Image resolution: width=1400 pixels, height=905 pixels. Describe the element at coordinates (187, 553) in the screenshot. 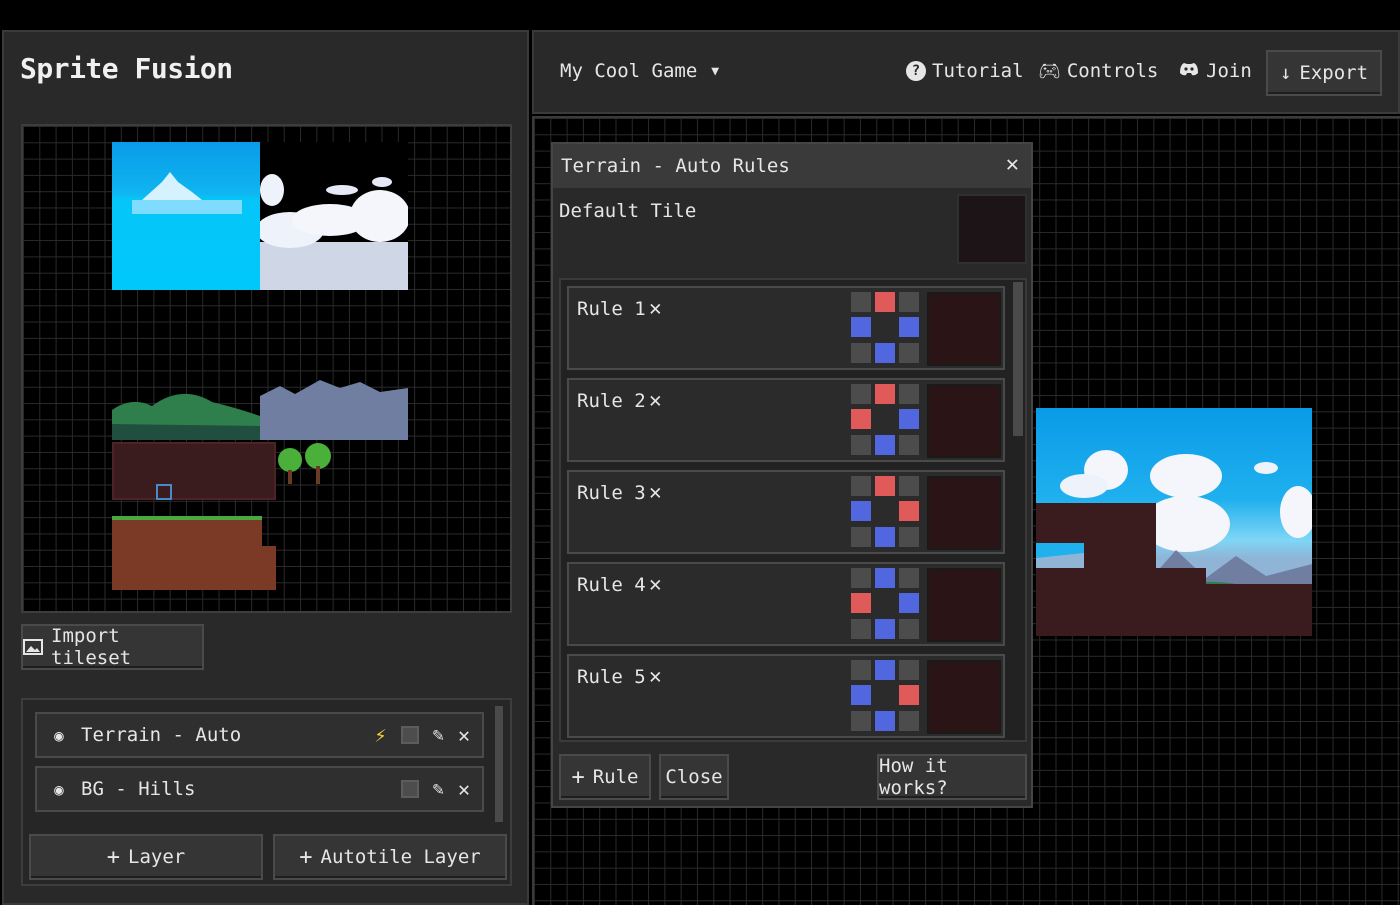

I see `tileset-grass-dirt` at that location.